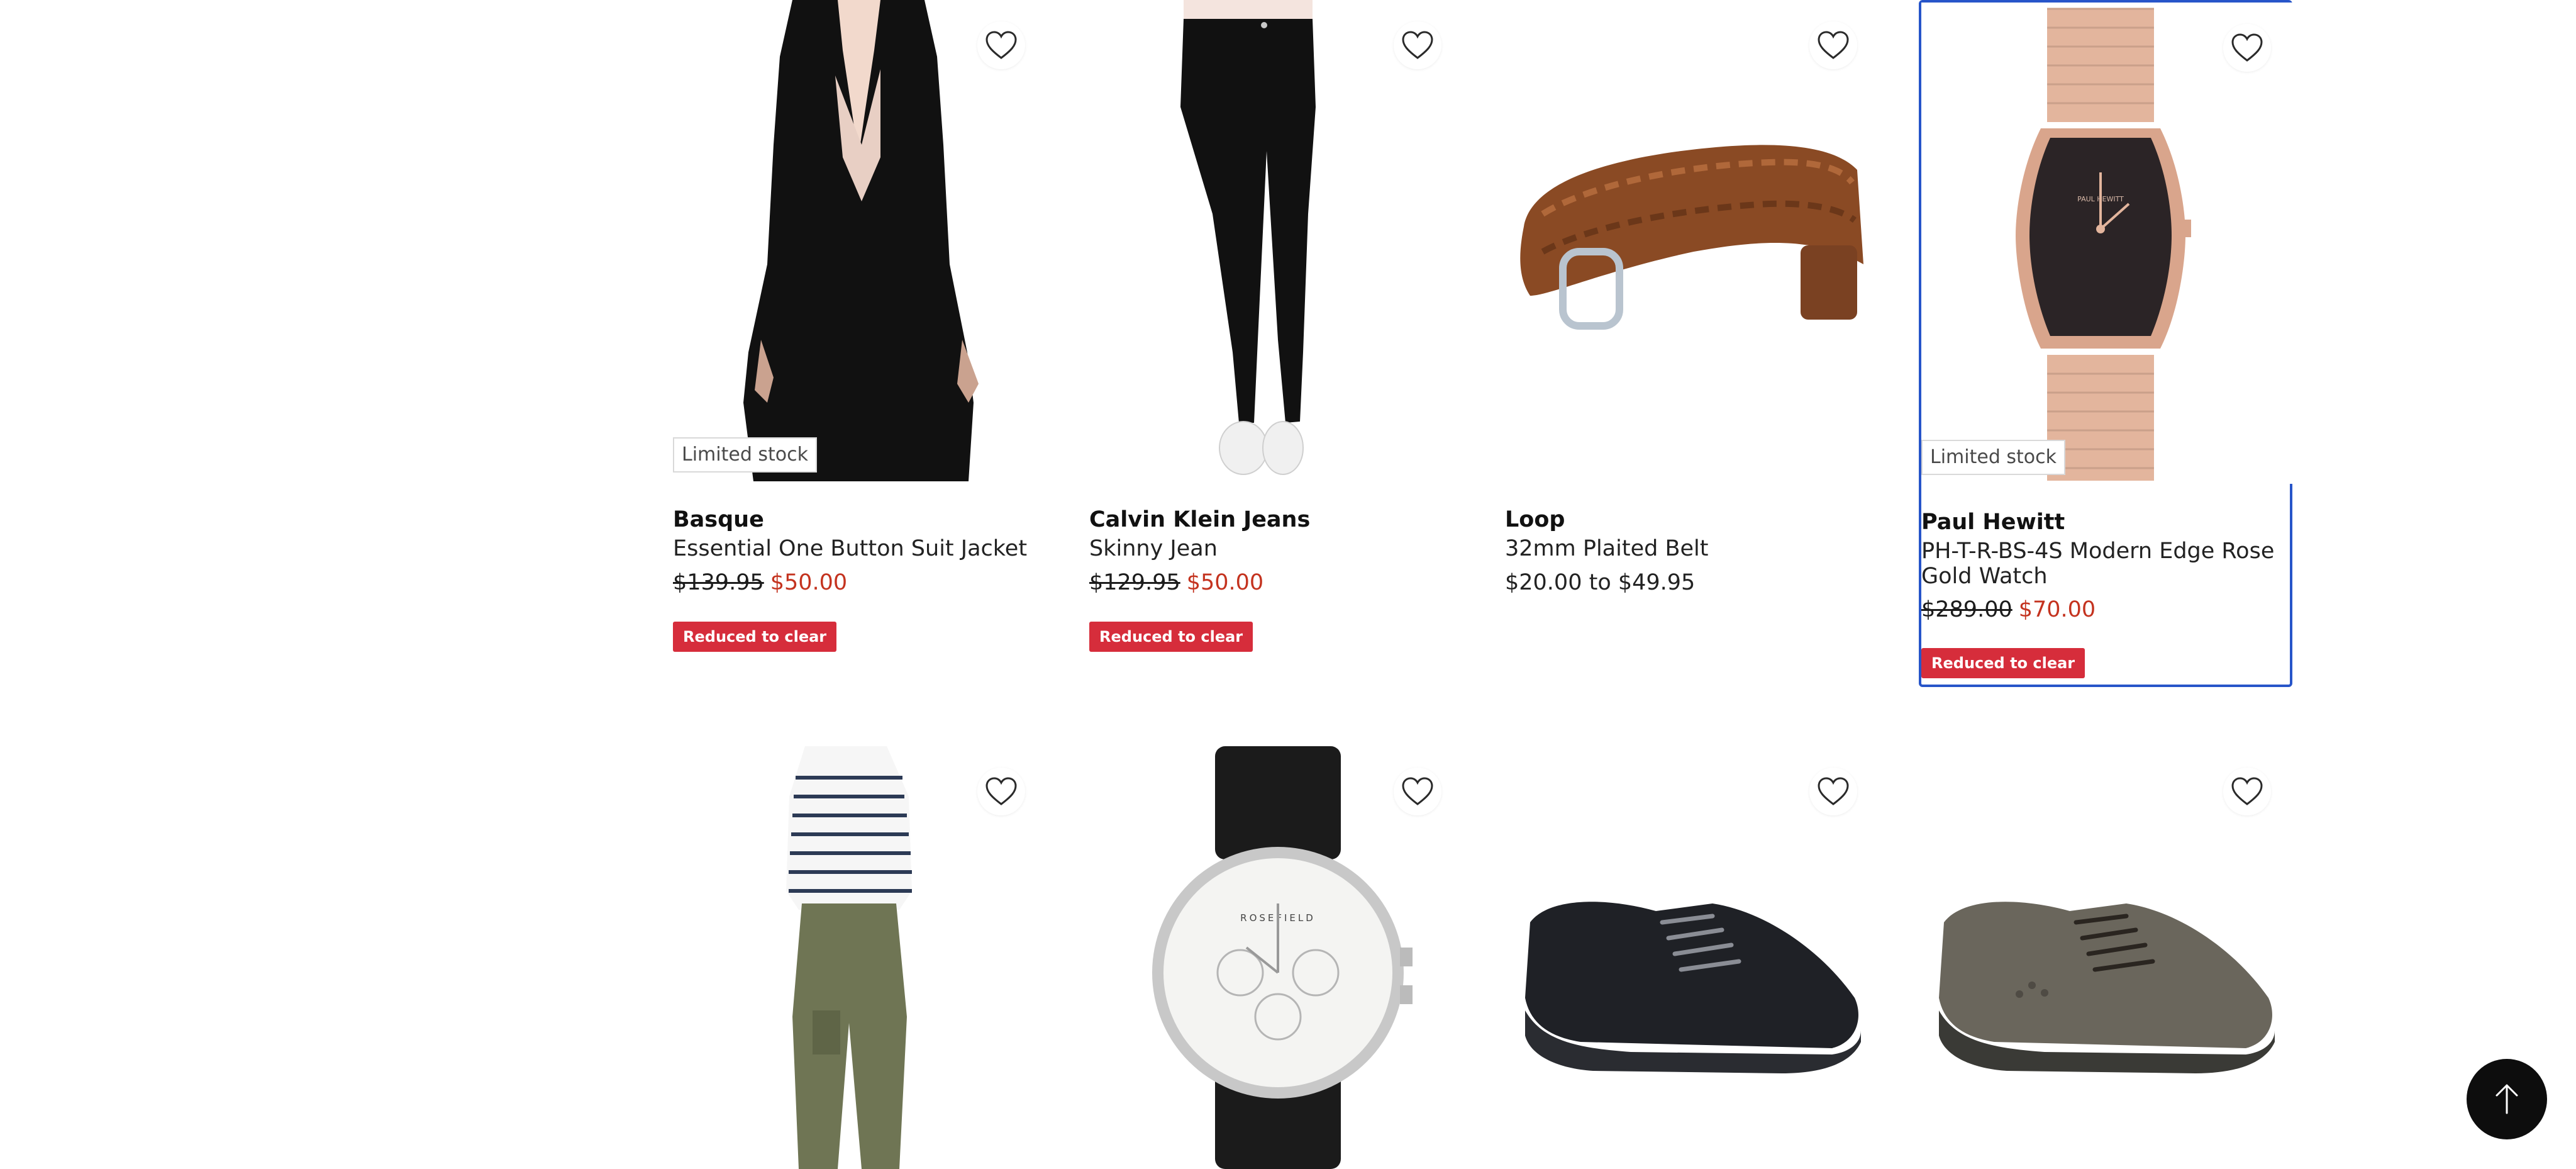 This screenshot has width=2576, height=1169. I want to click on product-image-striped-top-cargo-pants, so click(859, 958).